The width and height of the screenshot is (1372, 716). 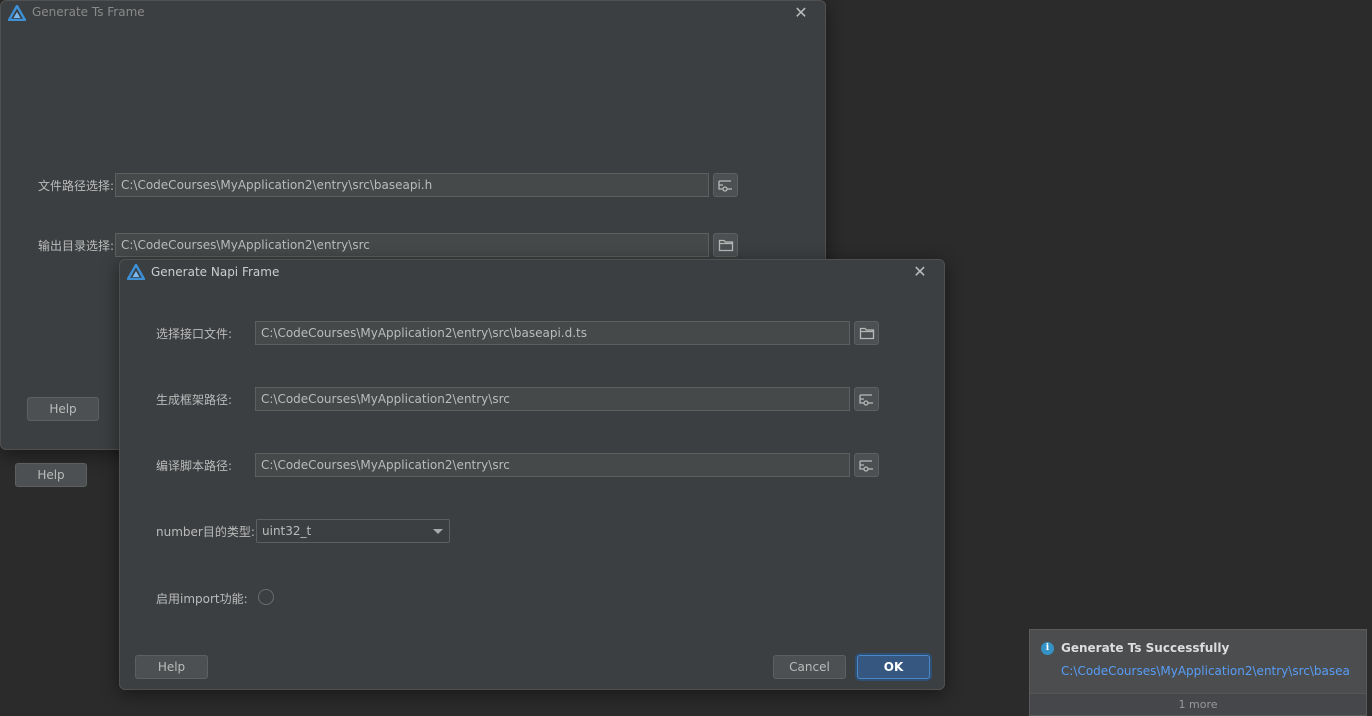 I want to click on script-path-input: C:\CodeCourses\MyApplication2\entry\src, so click(x=552, y=465).